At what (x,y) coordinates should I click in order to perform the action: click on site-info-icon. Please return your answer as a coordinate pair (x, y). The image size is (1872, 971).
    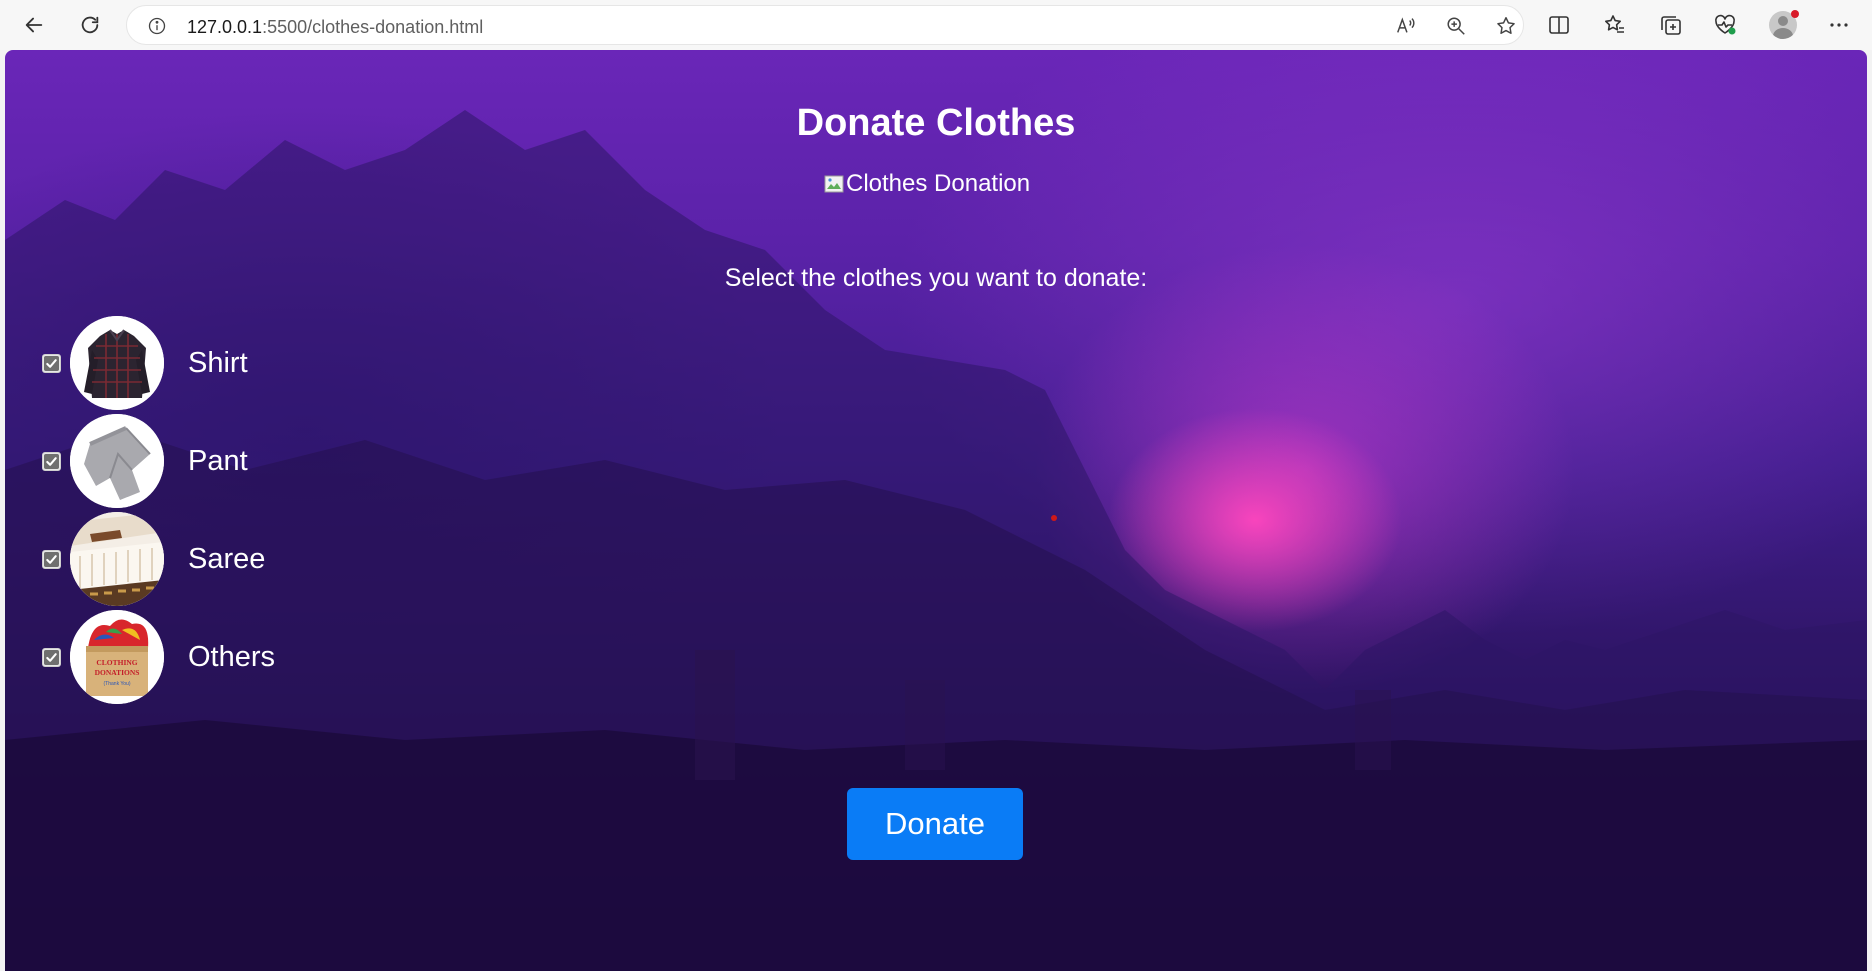
    Looking at the image, I should click on (157, 26).